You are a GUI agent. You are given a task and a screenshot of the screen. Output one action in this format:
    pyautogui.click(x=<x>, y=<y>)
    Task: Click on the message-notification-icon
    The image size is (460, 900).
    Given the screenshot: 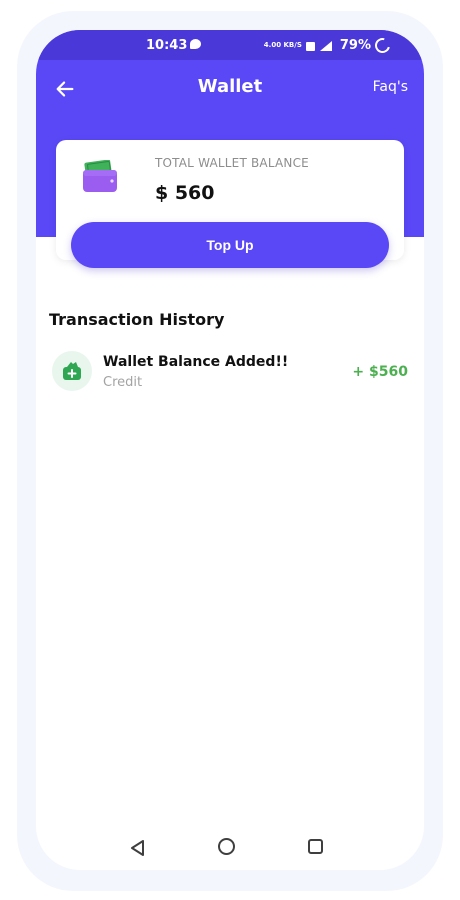 What is the action you would take?
    pyautogui.click(x=195, y=44)
    